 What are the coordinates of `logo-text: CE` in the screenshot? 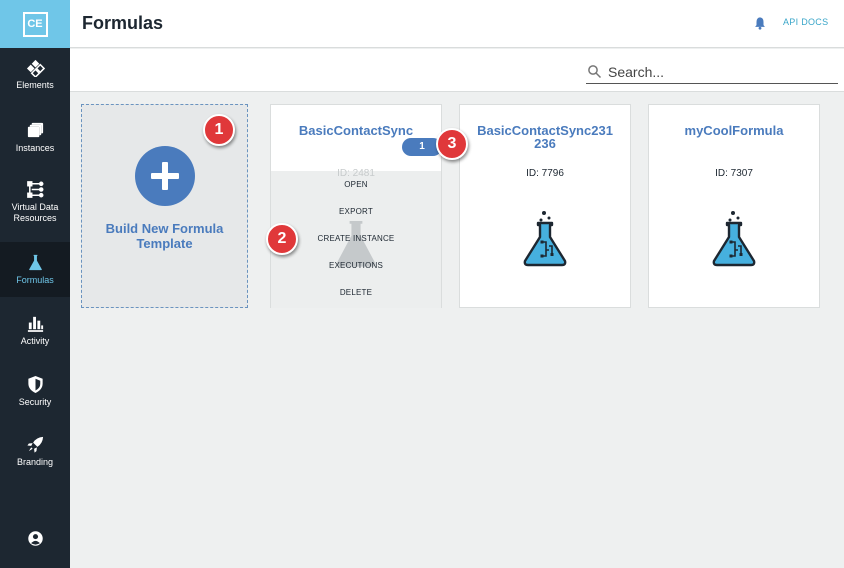 It's located at (35, 24).